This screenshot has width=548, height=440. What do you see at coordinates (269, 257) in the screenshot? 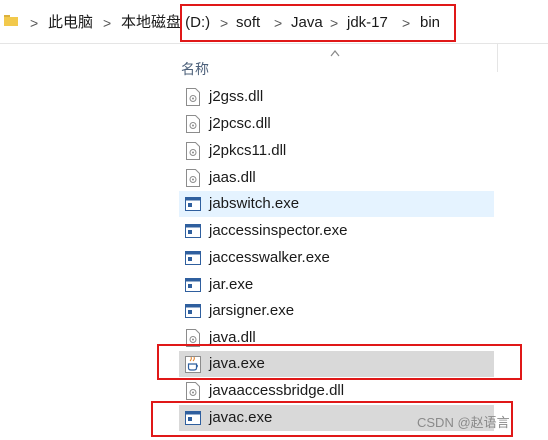
I see `file-name: jaccesswalker.exe` at bounding box center [269, 257].